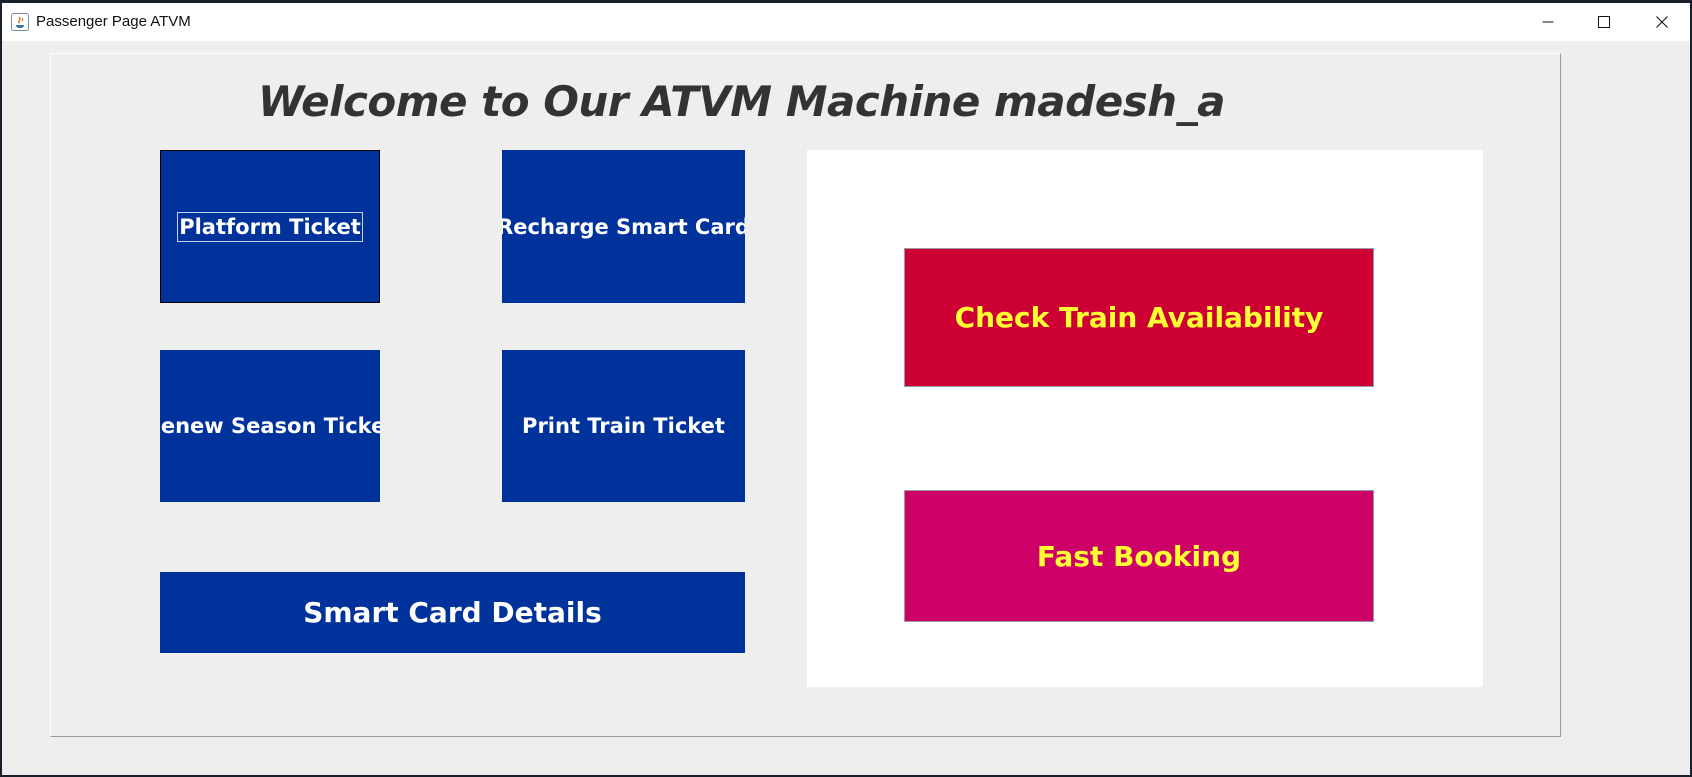 This screenshot has width=1692, height=777. I want to click on maximize-icon, so click(1604, 22).